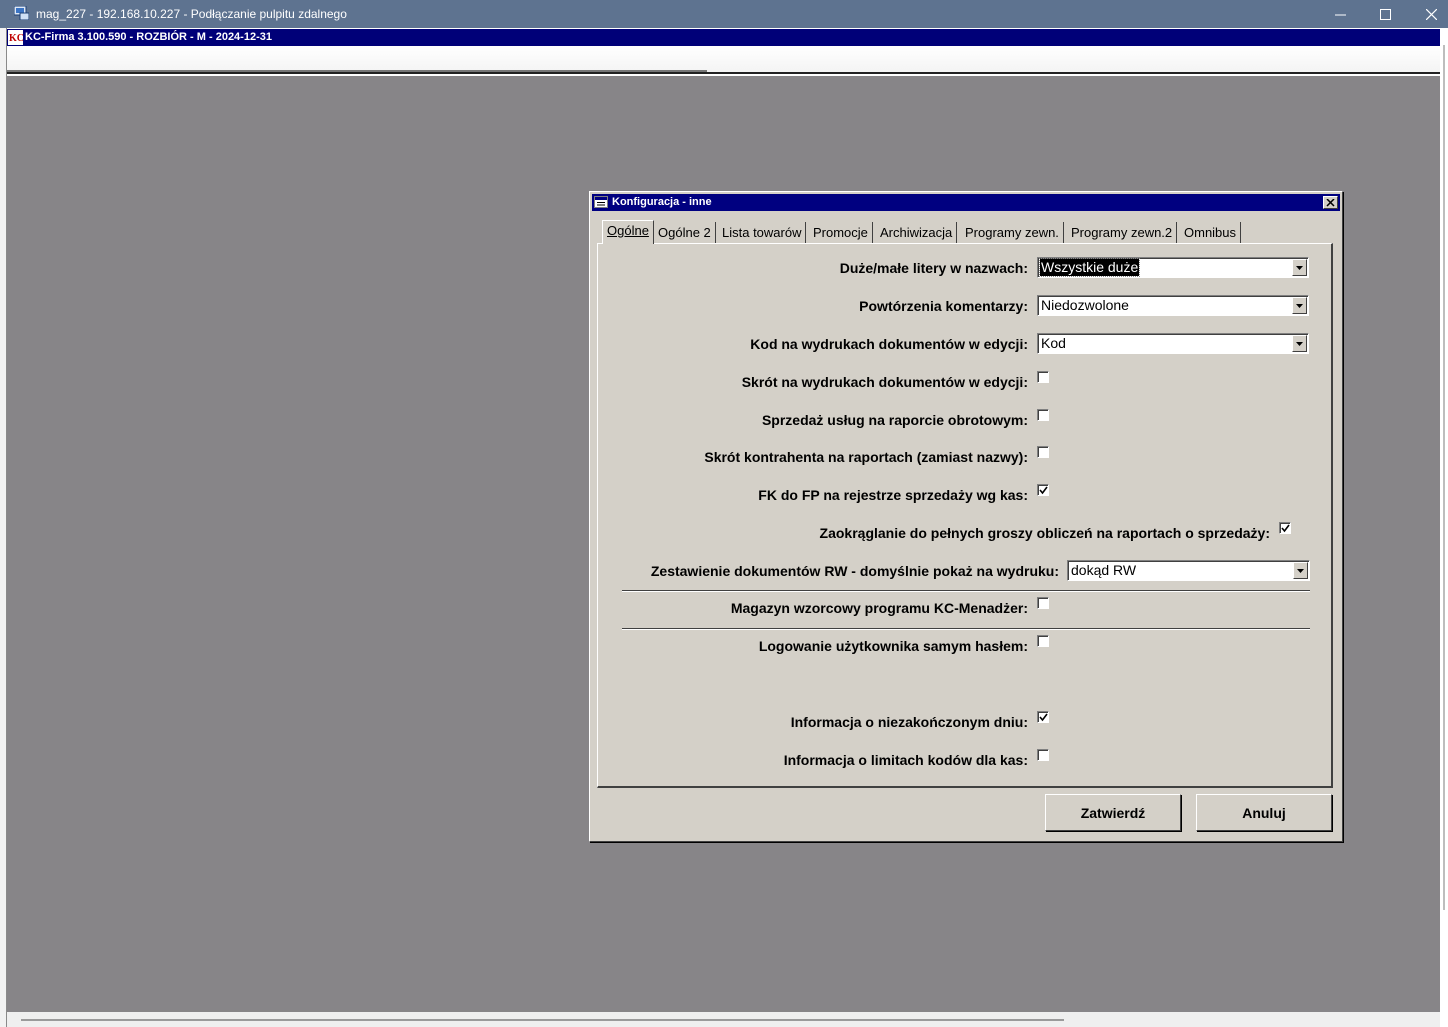  Describe the element at coordinates (1085, 305) in the screenshot. I see `select-value: Niedozwolone` at that location.